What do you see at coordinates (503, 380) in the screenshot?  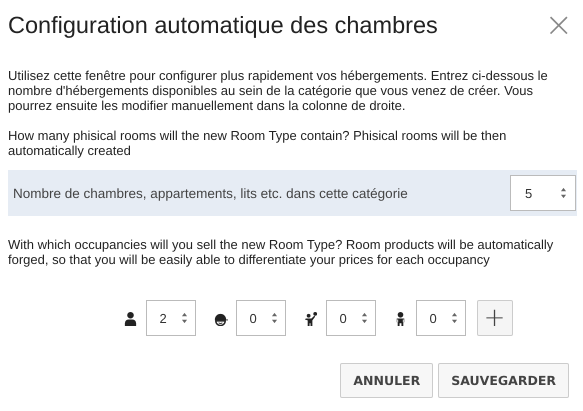 I see `action-button: SAUVEGARDER` at bounding box center [503, 380].